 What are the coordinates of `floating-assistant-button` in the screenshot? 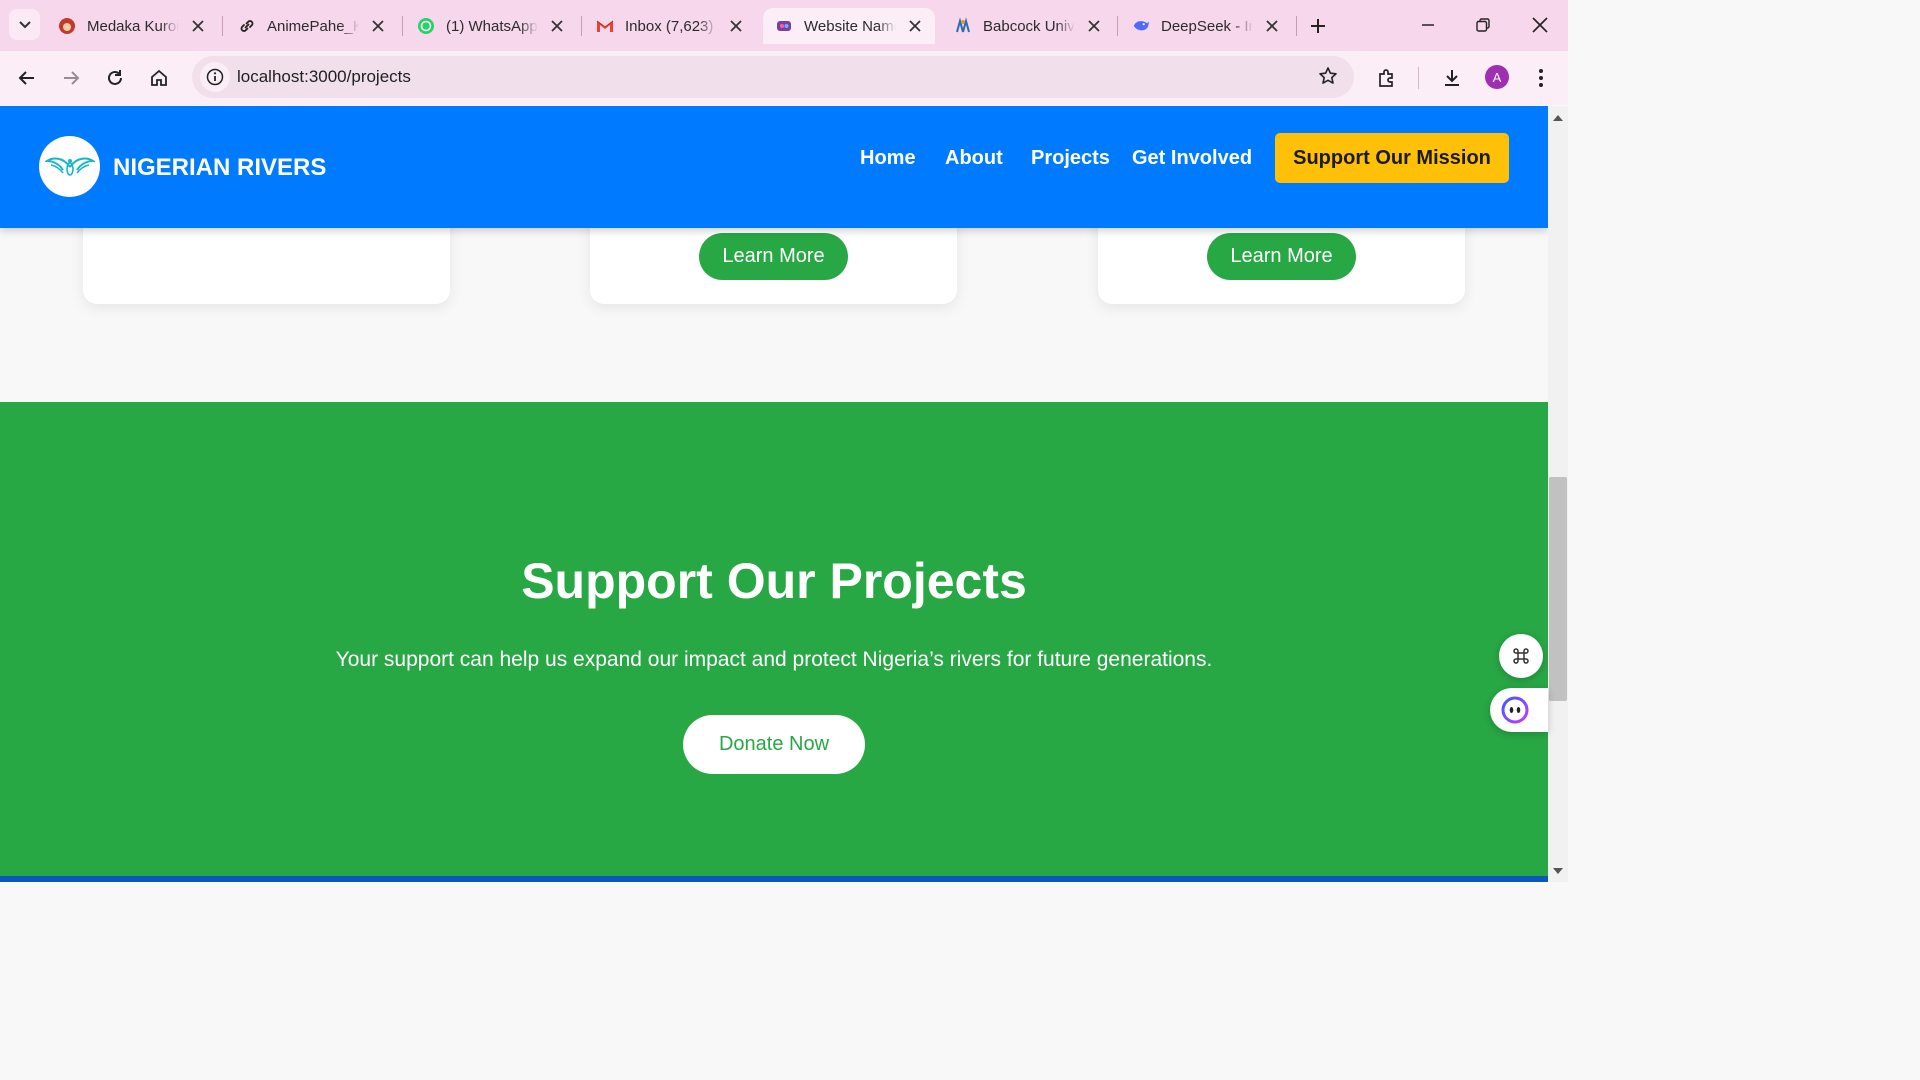 It's located at (1519, 710).